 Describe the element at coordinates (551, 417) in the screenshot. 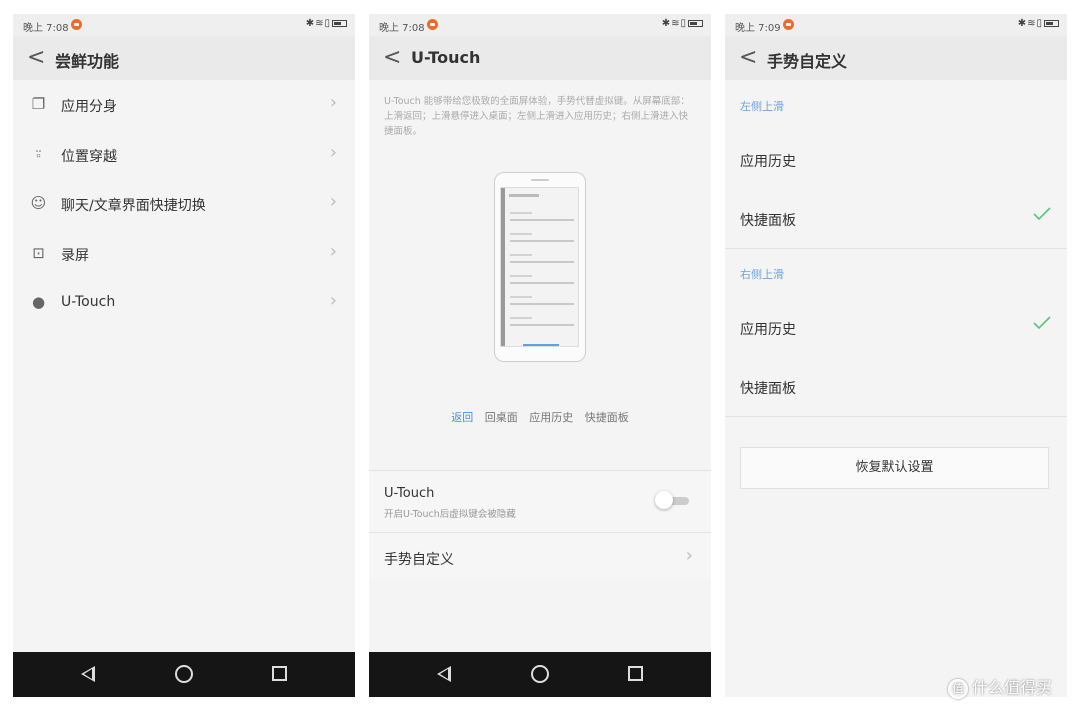

I see `gesture-history: 应用历史` at that location.